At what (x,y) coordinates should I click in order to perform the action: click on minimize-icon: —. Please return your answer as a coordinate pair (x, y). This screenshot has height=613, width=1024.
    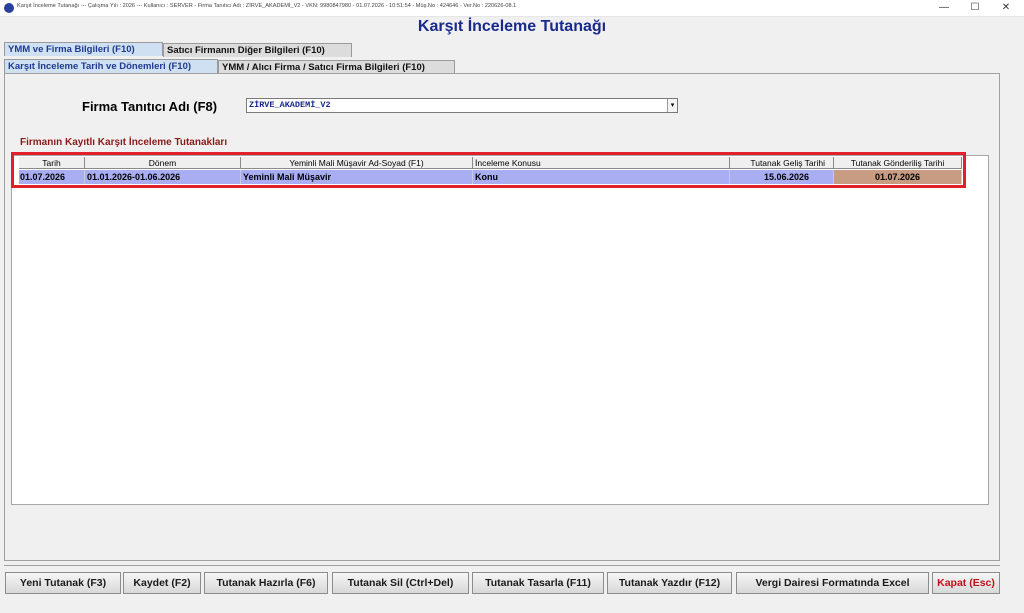
    Looking at the image, I should click on (944, 8).